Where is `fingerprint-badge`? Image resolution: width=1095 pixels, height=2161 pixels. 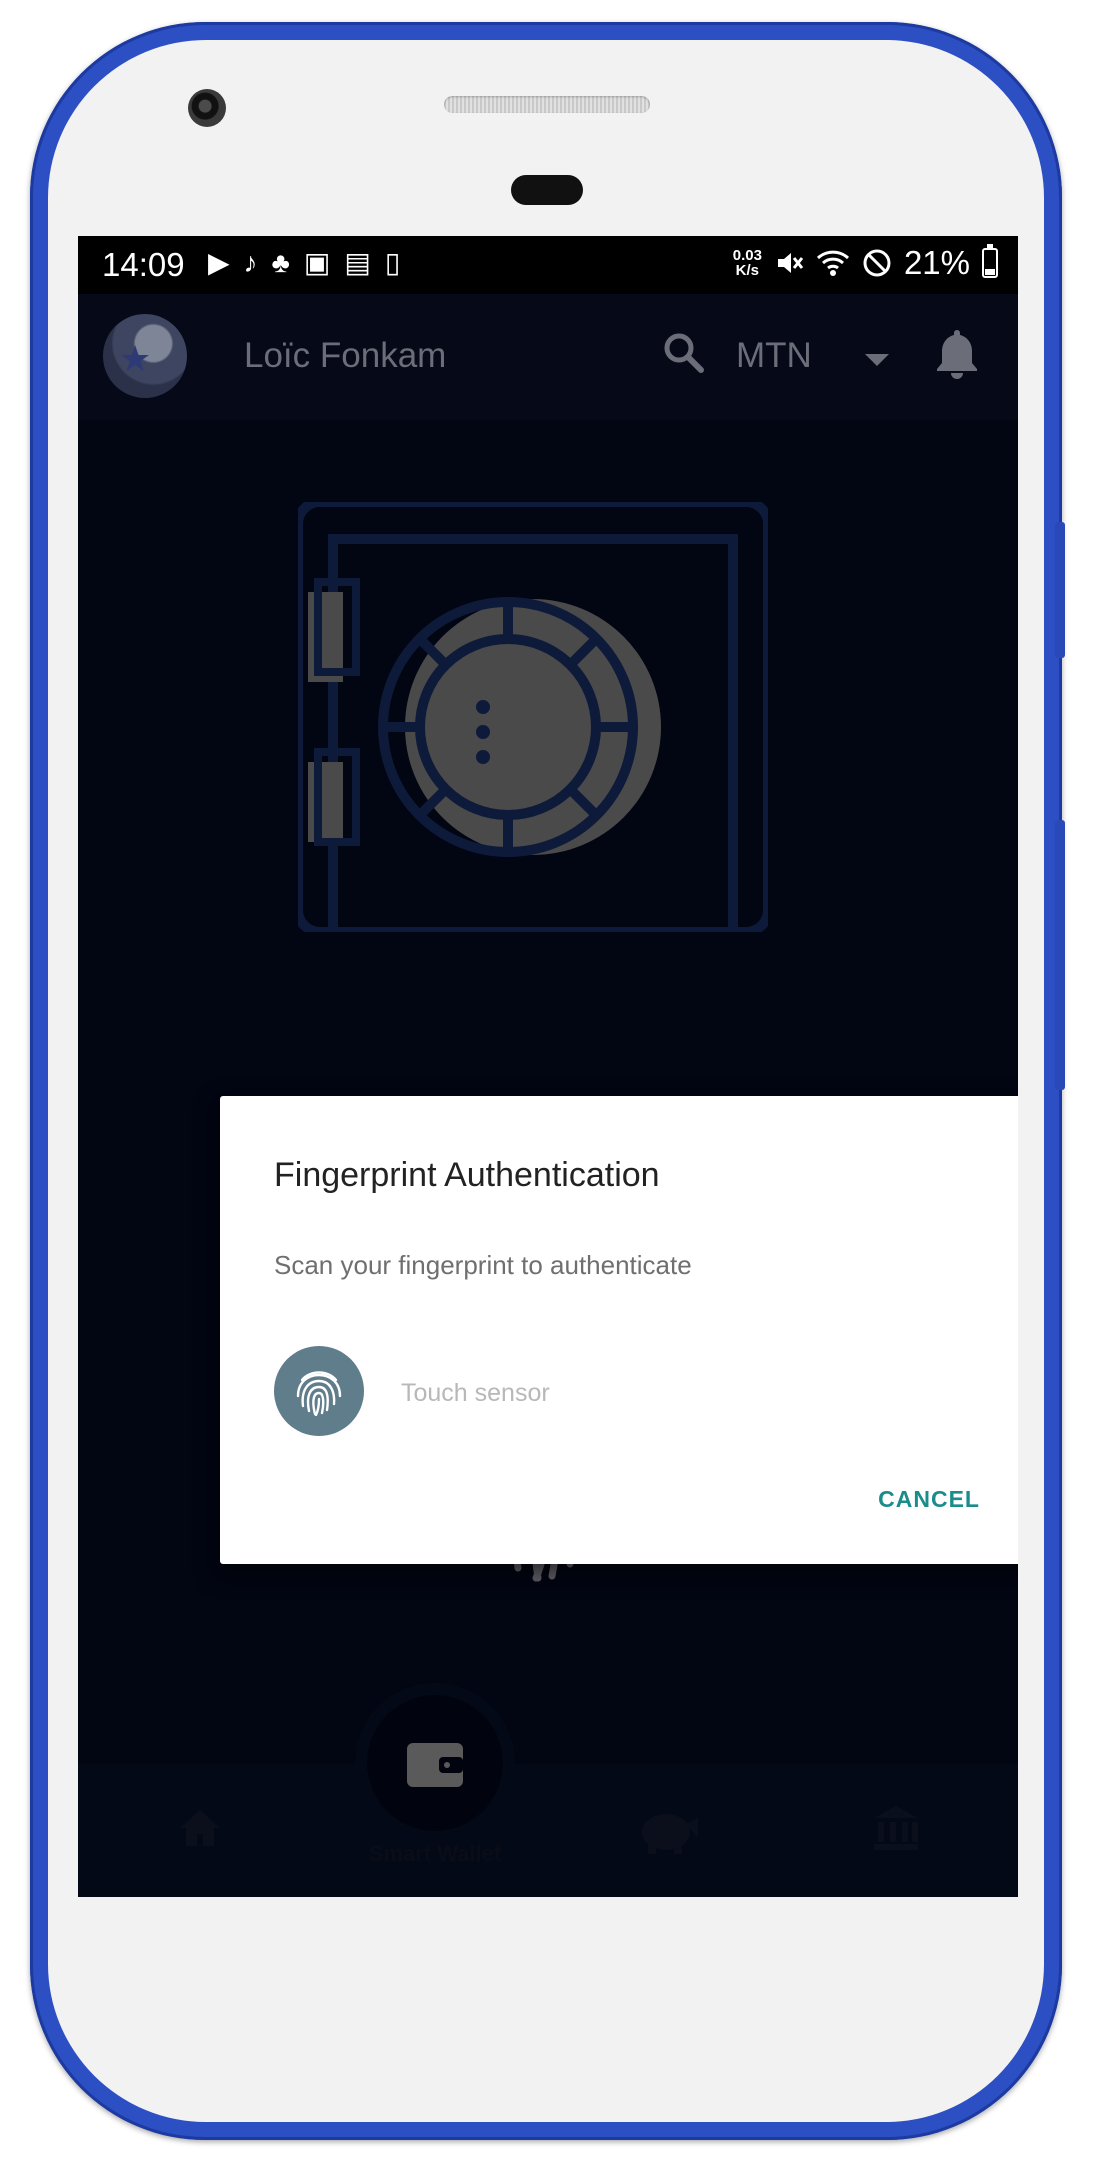 fingerprint-badge is located at coordinates (319, 1391).